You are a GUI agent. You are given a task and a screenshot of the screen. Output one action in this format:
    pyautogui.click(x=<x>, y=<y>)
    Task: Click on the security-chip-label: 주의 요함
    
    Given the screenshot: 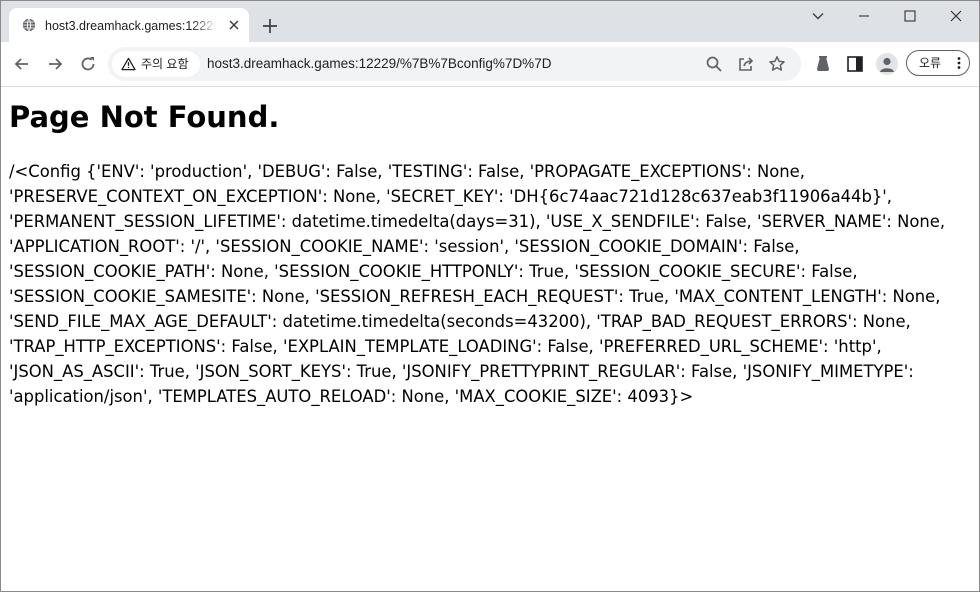 What is the action you would take?
    pyautogui.click(x=165, y=64)
    